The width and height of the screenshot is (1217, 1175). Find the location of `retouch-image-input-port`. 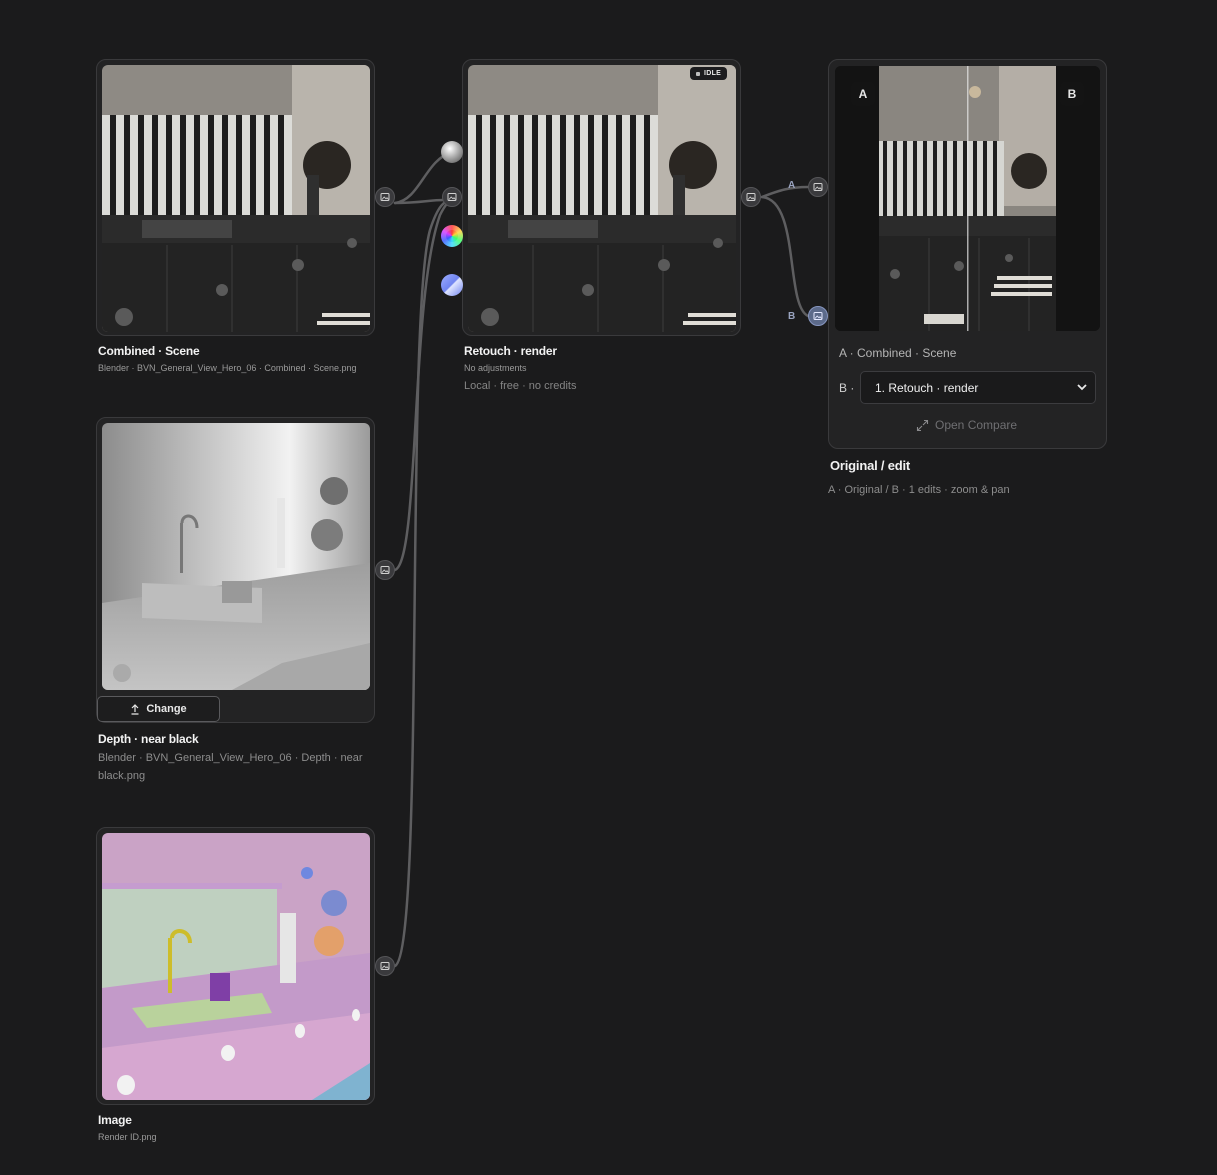

retouch-image-input-port is located at coordinates (452, 197).